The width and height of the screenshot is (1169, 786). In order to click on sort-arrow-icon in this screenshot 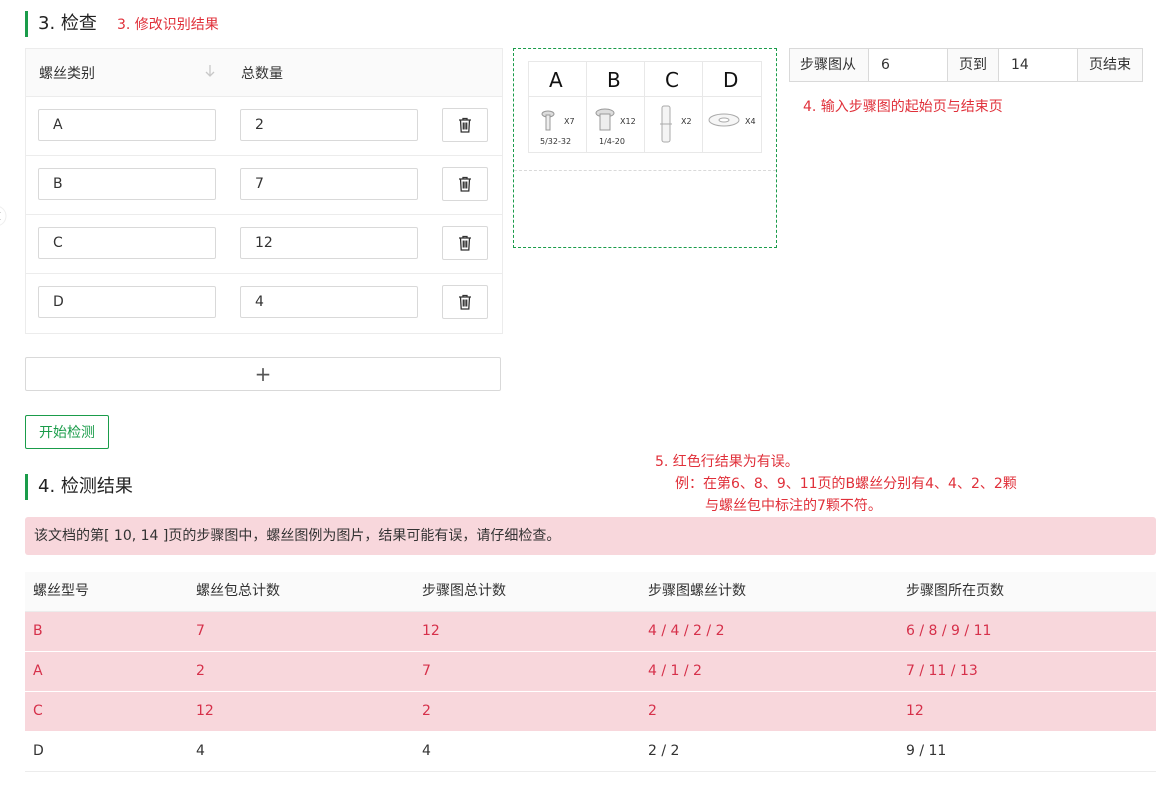, I will do `click(210, 73)`.